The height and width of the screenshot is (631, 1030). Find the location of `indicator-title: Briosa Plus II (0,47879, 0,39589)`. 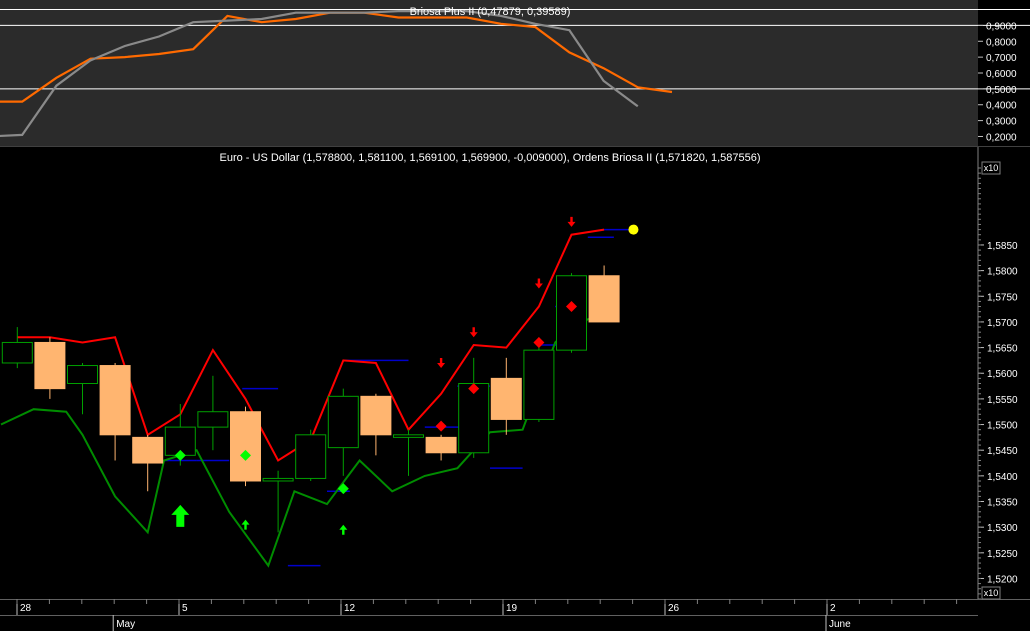

indicator-title: Briosa Plus II (0,47879, 0,39589) is located at coordinates (490, 12).